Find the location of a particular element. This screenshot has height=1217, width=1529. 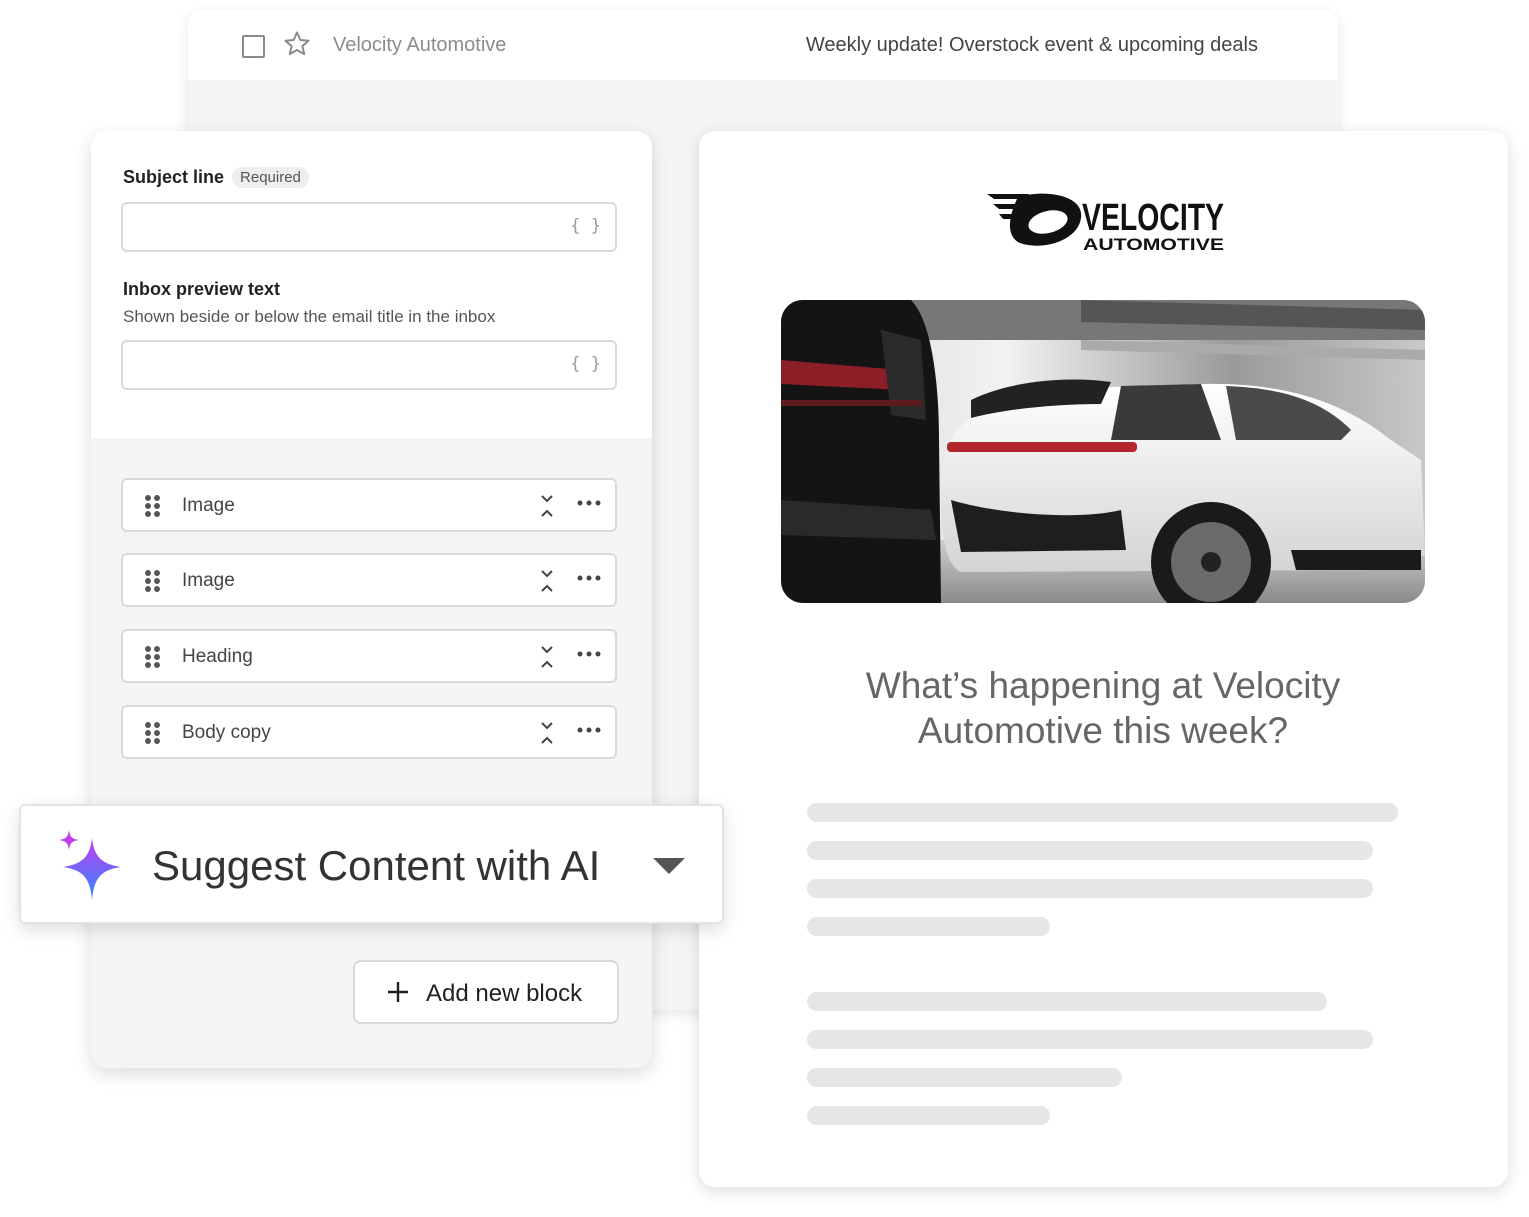

subject-line-label: Subject line Required is located at coordinates (216, 177).